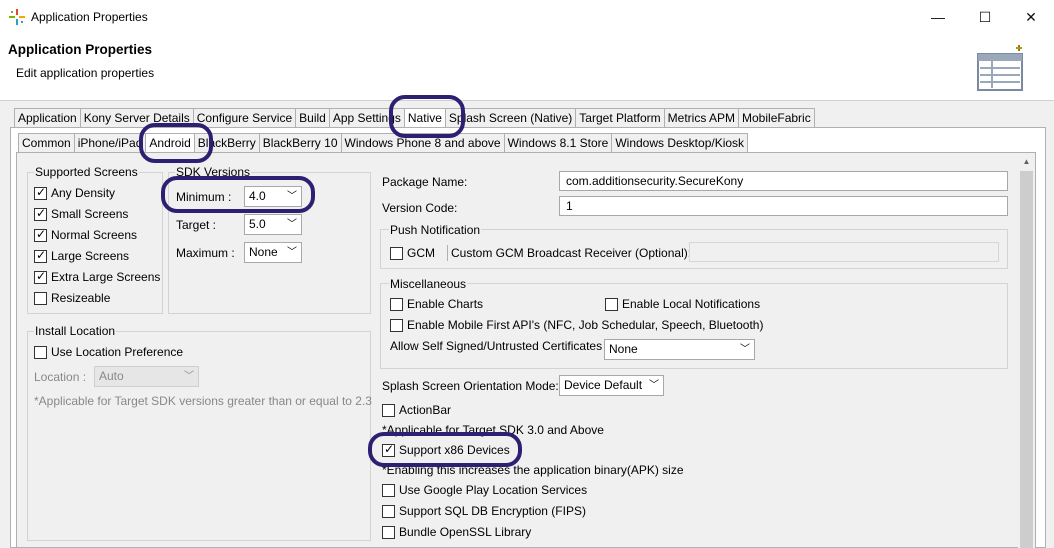 This screenshot has height=548, width=1054. What do you see at coordinates (446, 449) in the screenshot?
I see `support-x86-checkbox: ✓ Support x86 Devices` at bounding box center [446, 449].